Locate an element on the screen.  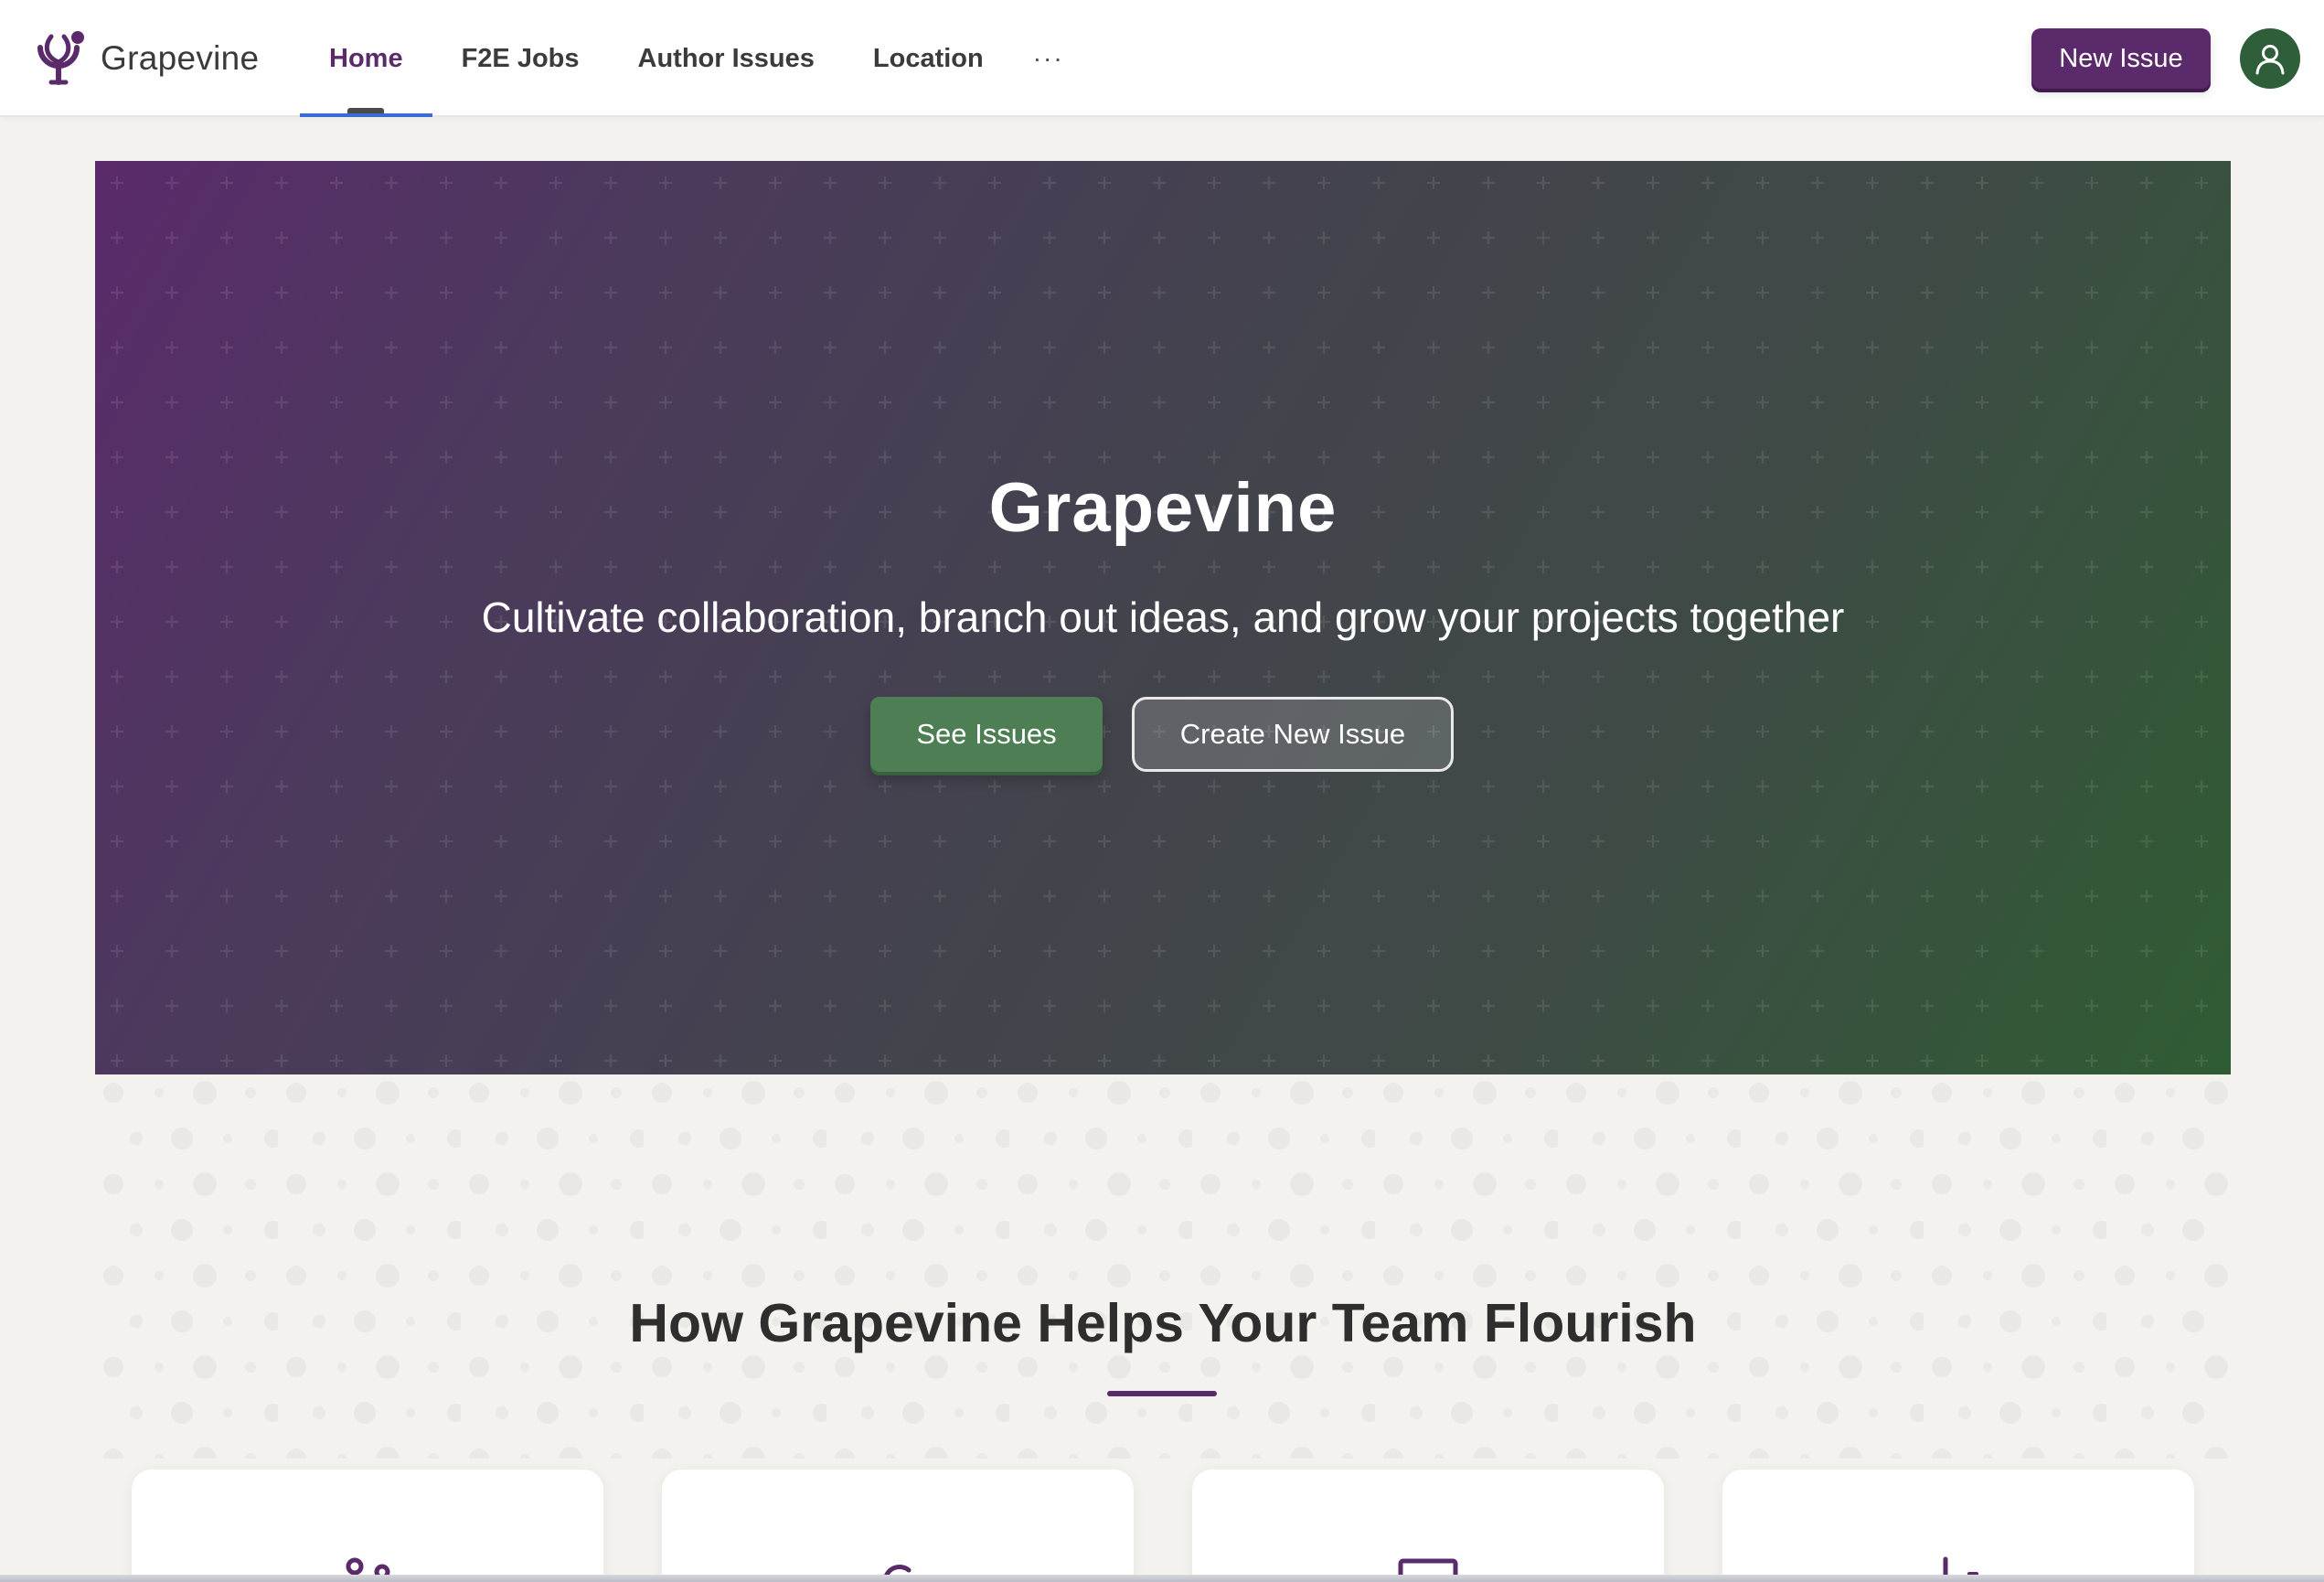
main-tabs: Home F2E Jobs Author Issues Location ··· is located at coordinates (692, 58).